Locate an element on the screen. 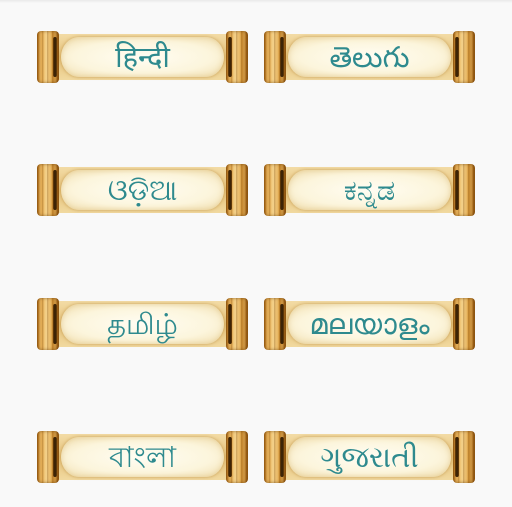  language-label-hindi: हिन्दी is located at coordinates (142, 57).